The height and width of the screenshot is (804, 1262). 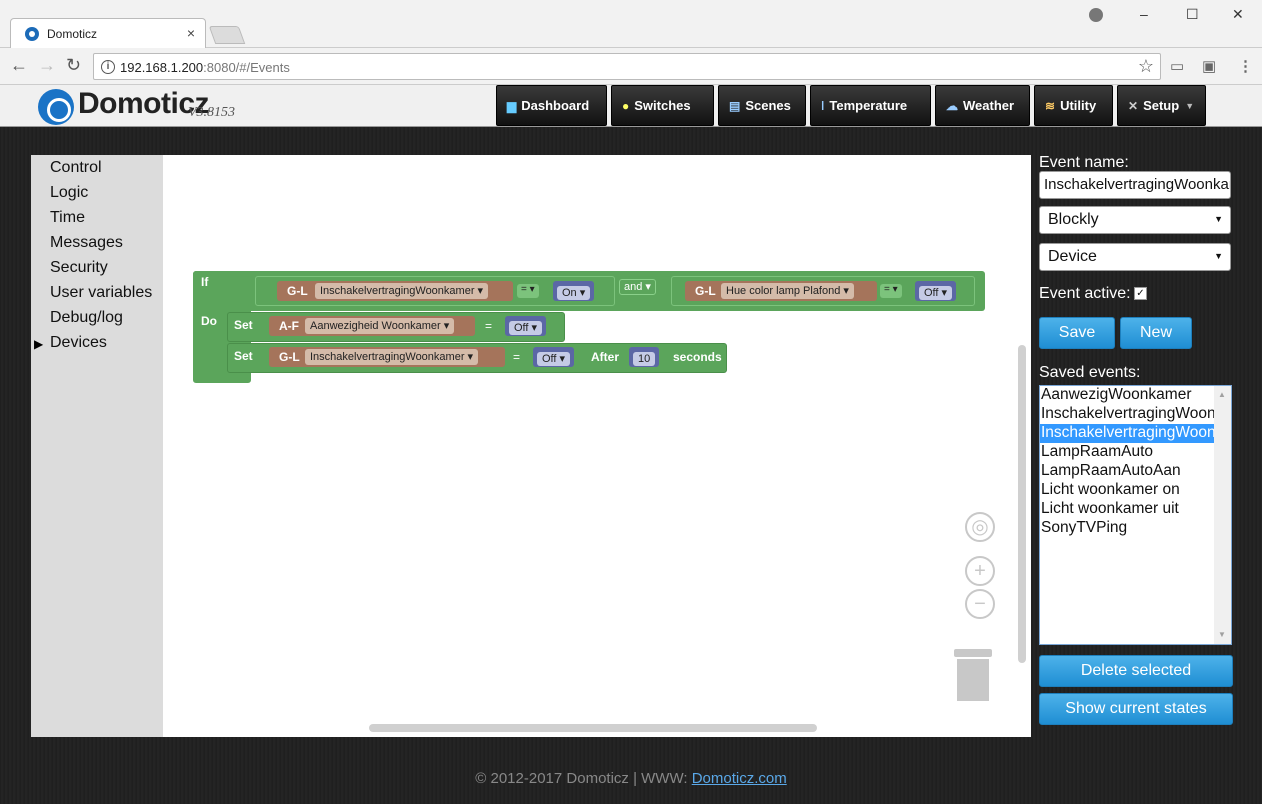 What do you see at coordinates (69, 193) in the screenshot?
I see `toolbox-category-logic: Logic` at bounding box center [69, 193].